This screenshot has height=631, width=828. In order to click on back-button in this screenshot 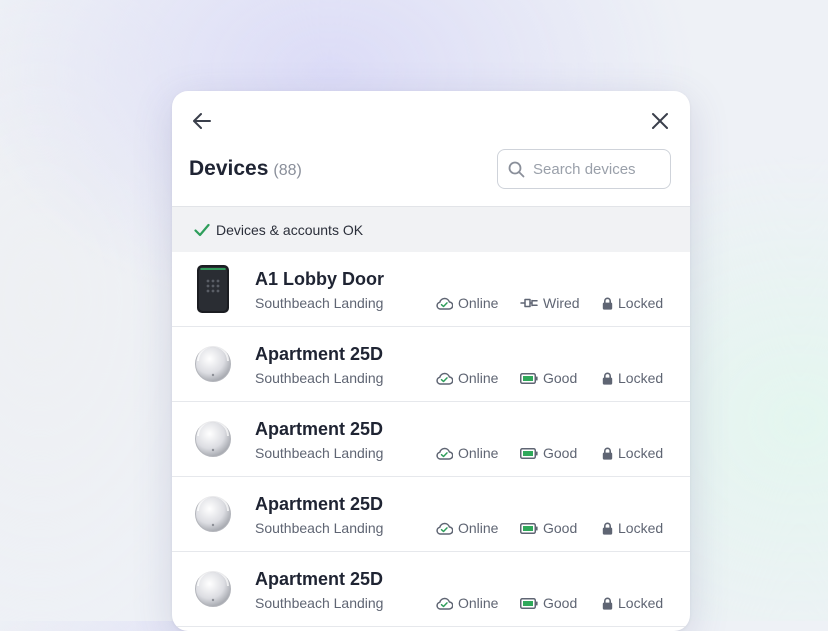, I will do `click(202, 121)`.